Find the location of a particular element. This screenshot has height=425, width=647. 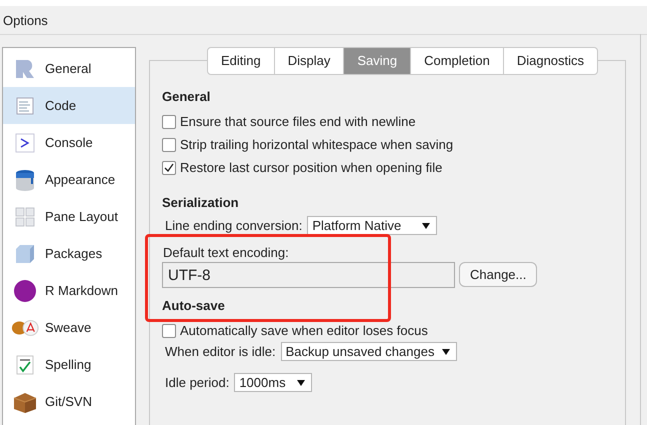

field-label: Line ending conversion: is located at coordinates (233, 225).